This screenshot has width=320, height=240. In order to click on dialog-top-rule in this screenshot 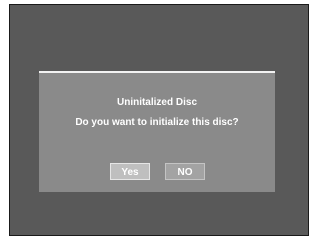, I will do `click(157, 72)`.